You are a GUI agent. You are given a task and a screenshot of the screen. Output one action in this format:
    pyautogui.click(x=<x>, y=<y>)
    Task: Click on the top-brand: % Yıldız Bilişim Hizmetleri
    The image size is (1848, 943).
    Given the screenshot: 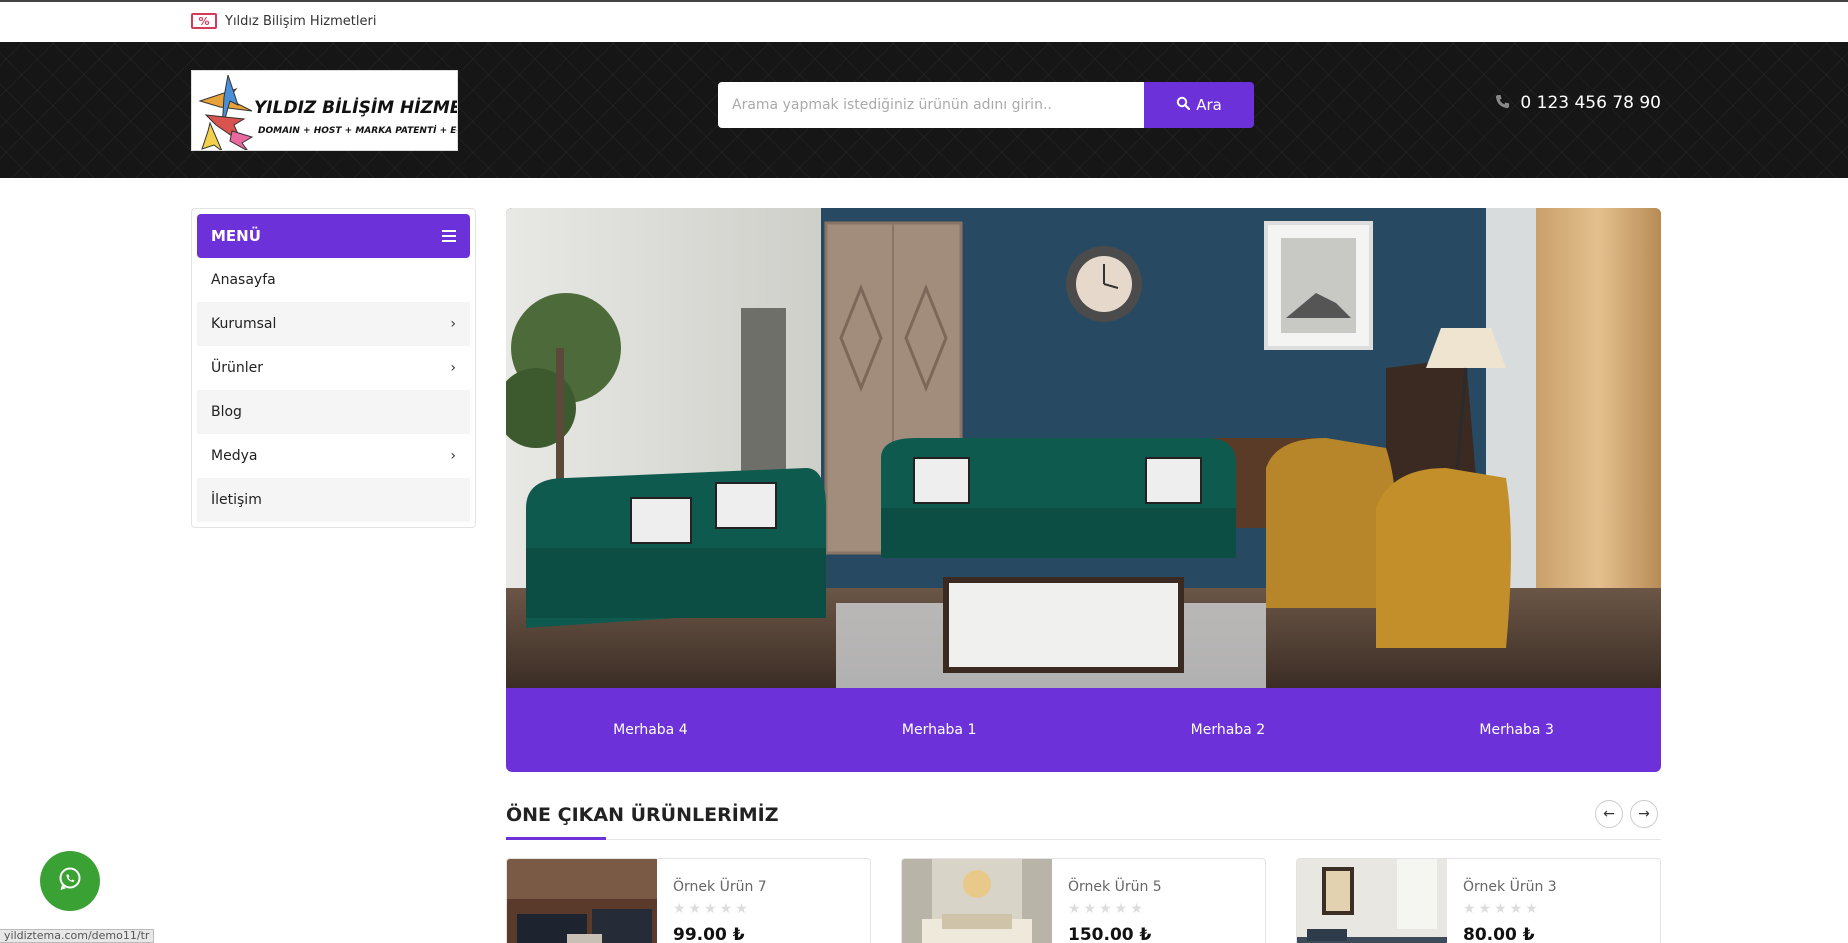 What is the action you would take?
    pyautogui.click(x=283, y=21)
    